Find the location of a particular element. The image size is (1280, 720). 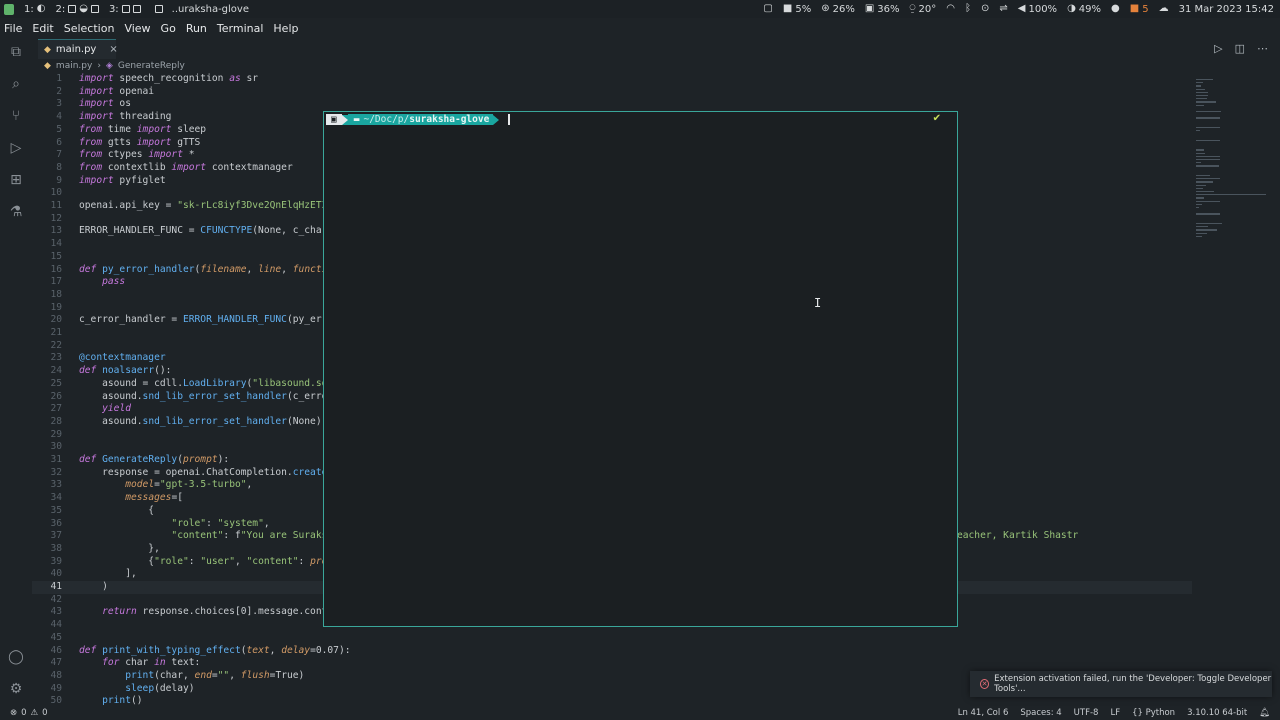

cloud-icon: ☁ is located at coordinates (1164, 9).